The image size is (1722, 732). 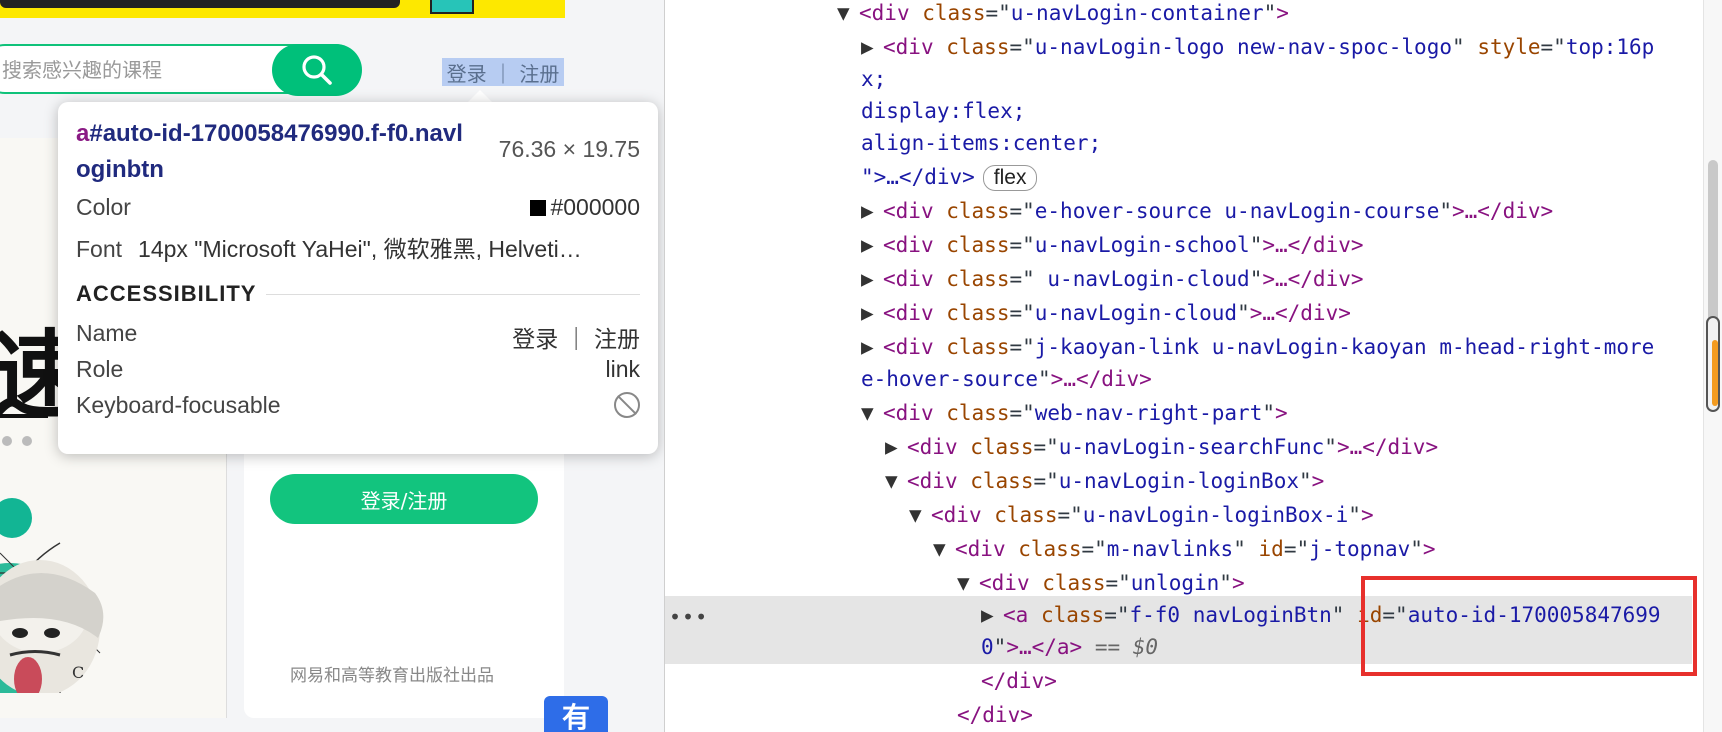 I want to click on scroll-position-marker, so click(x=1713, y=364).